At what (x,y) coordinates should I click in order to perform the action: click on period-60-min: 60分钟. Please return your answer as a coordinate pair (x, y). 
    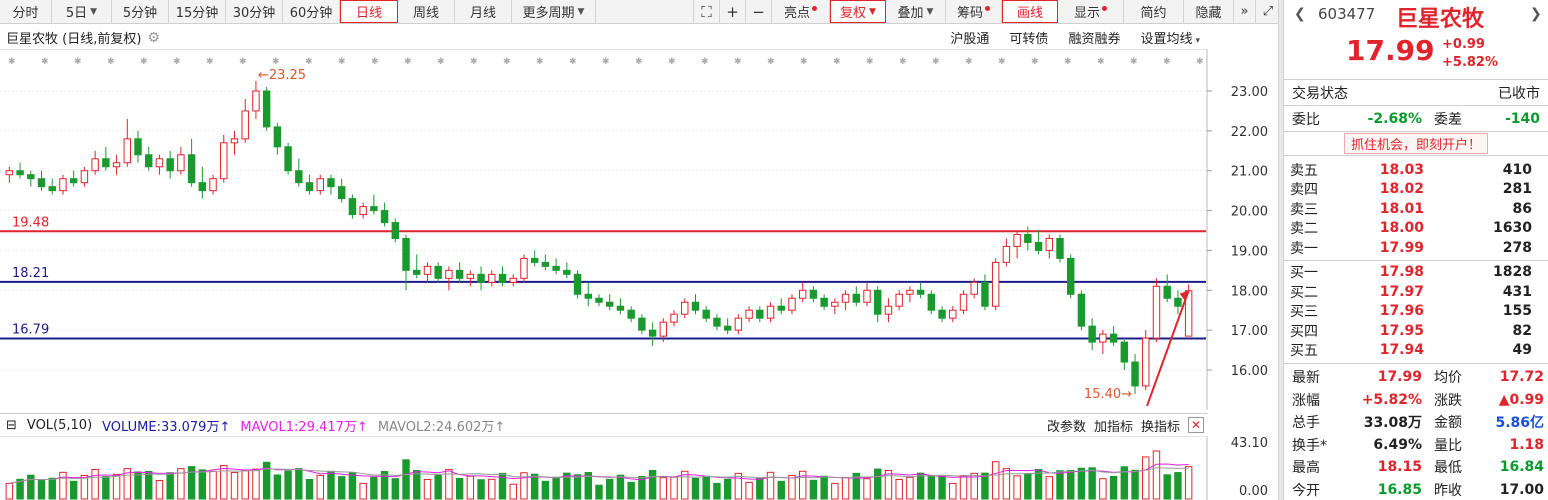
    Looking at the image, I should click on (311, 11).